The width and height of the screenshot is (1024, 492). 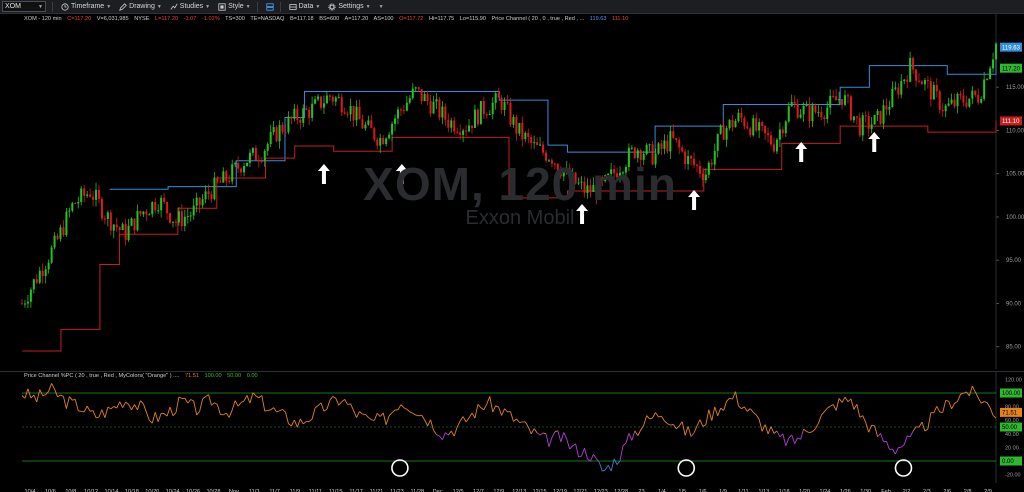 I want to click on studies-button: Studies ▼, so click(x=190, y=7).